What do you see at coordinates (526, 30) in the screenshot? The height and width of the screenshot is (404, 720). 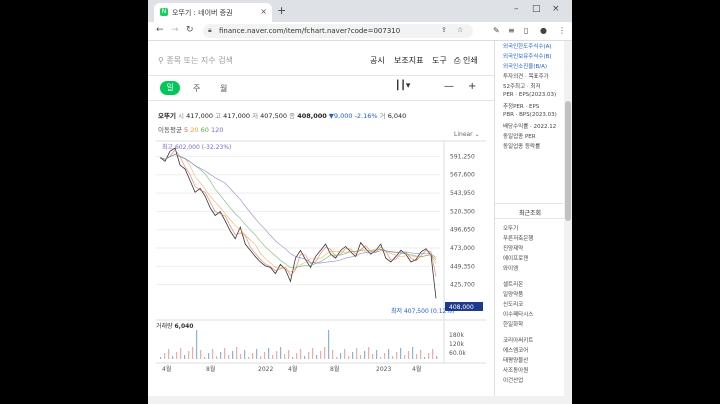 I see `sidepanel-icon: ▯` at bounding box center [526, 30].